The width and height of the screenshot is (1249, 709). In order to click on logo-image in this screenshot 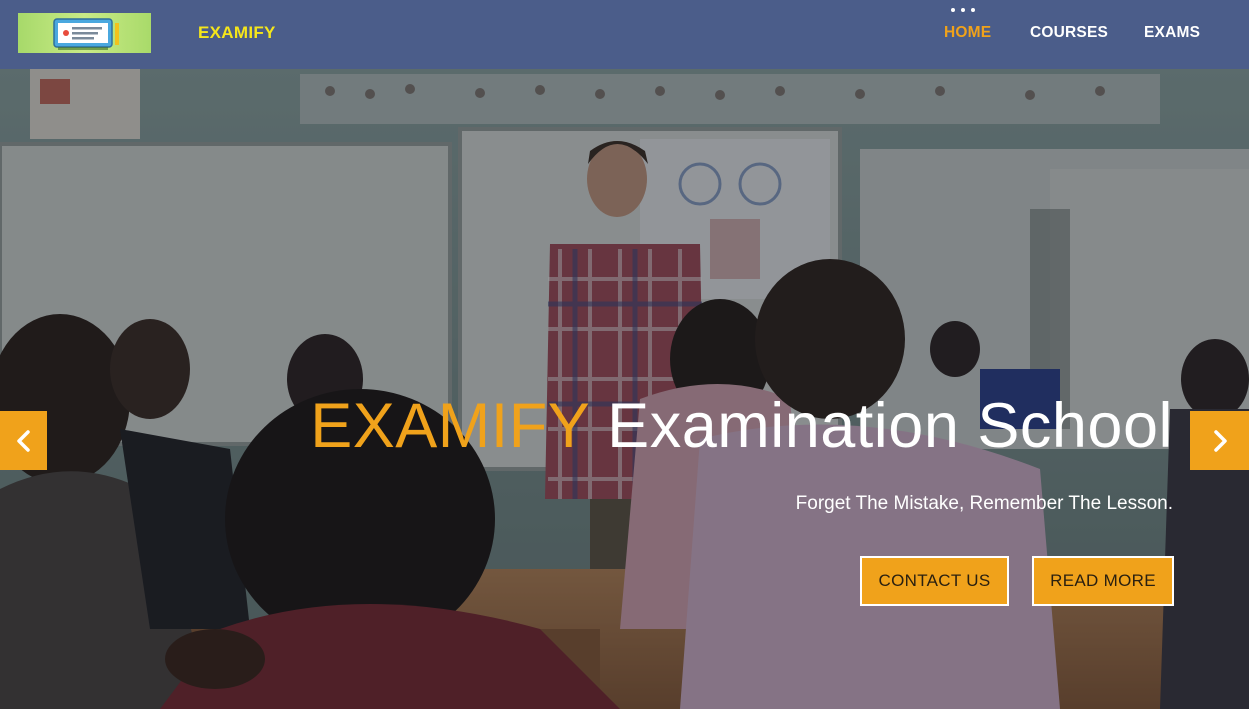, I will do `click(86, 34)`.